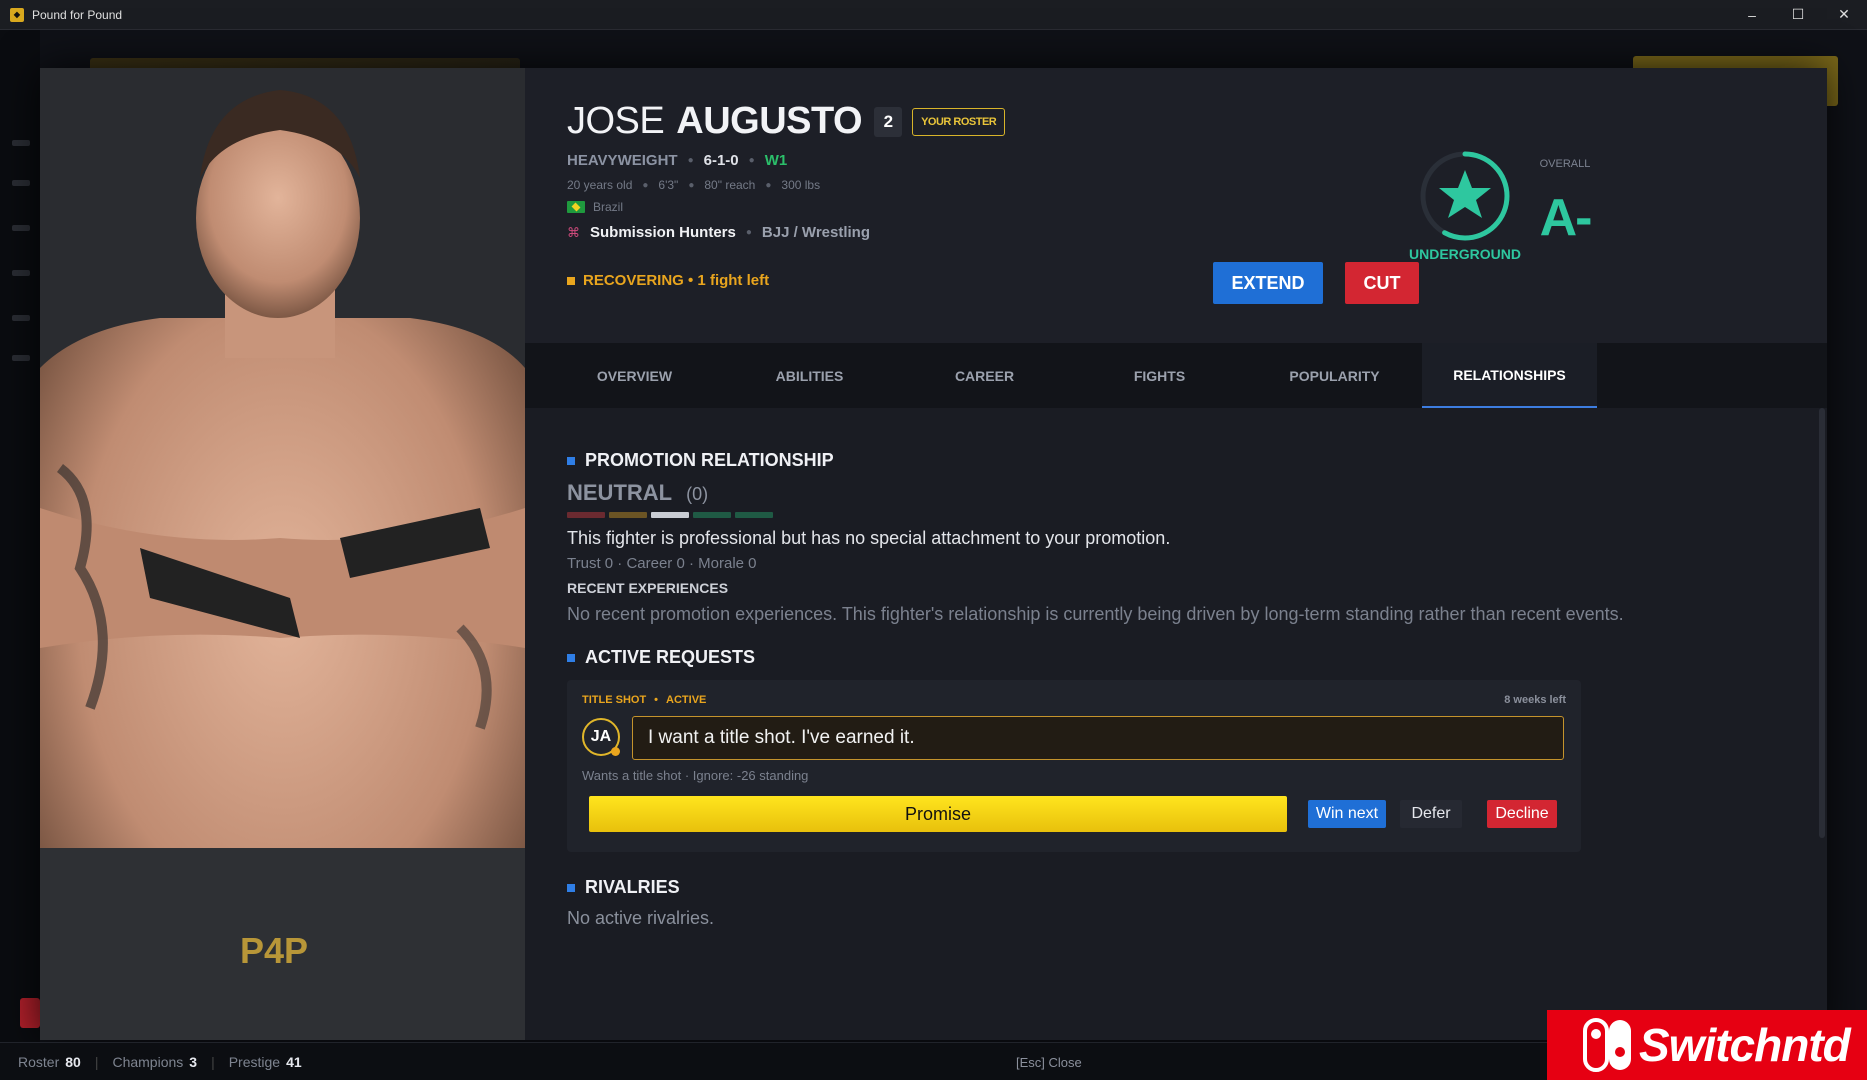 The height and width of the screenshot is (1080, 1867). What do you see at coordinates (1049, 1062) in the screenshot?
I see `esc-close-hint: [Esc] Close` at bounding box center [1049, 1062].